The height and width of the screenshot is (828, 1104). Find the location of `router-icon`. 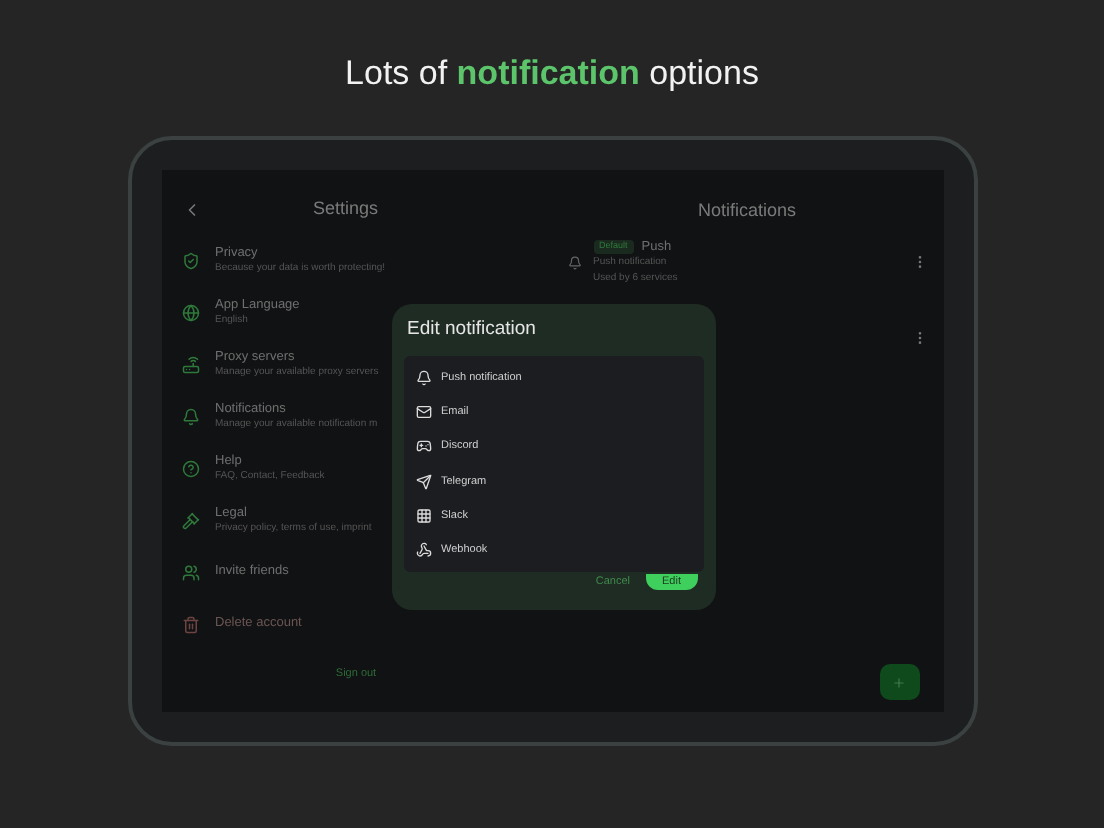

router-icon is located at coordinates (190, 364).